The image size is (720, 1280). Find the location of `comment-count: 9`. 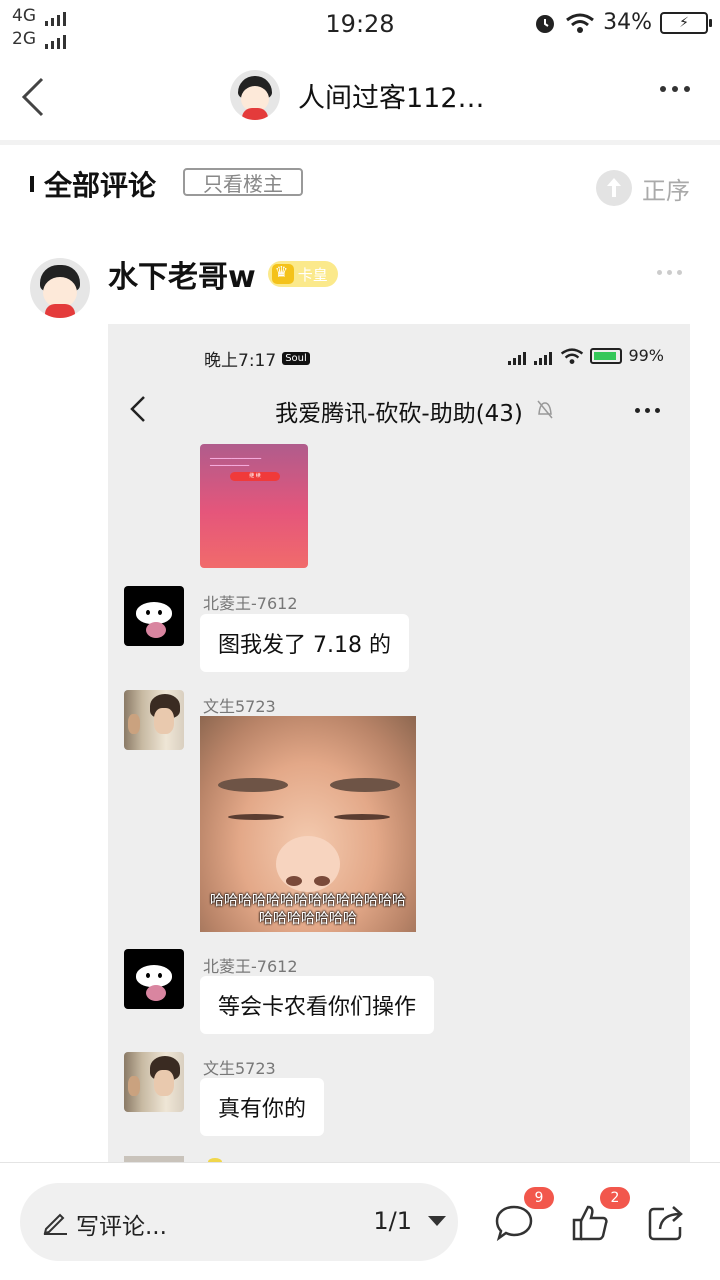

comment-count: 9 is located at coordinates (539, 1198).